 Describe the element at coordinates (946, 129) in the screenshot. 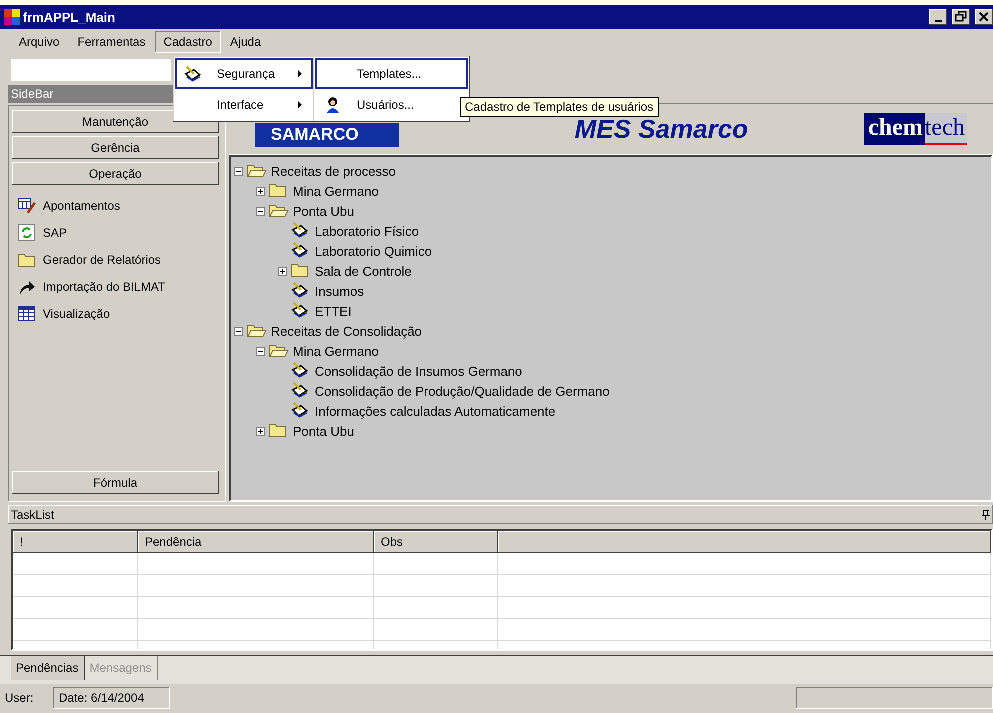

I see `logo-text: tech` at that location.